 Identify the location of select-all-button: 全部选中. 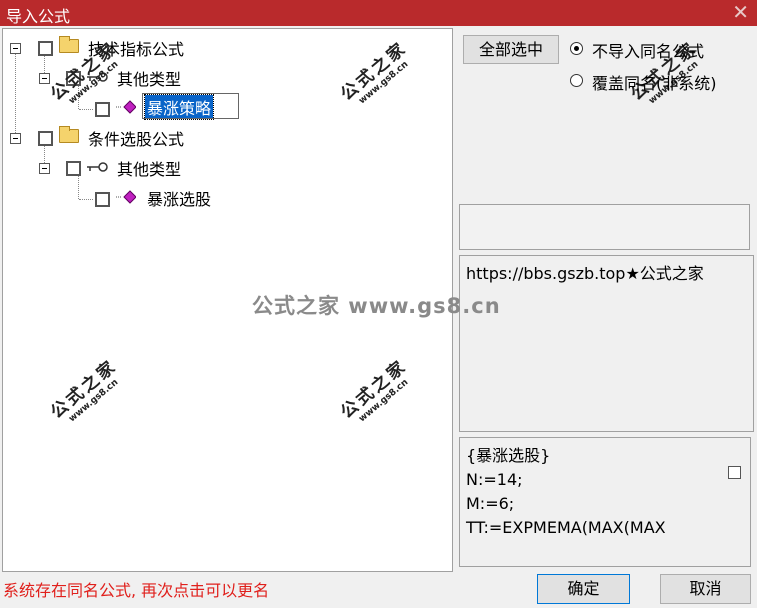
(511, 49).